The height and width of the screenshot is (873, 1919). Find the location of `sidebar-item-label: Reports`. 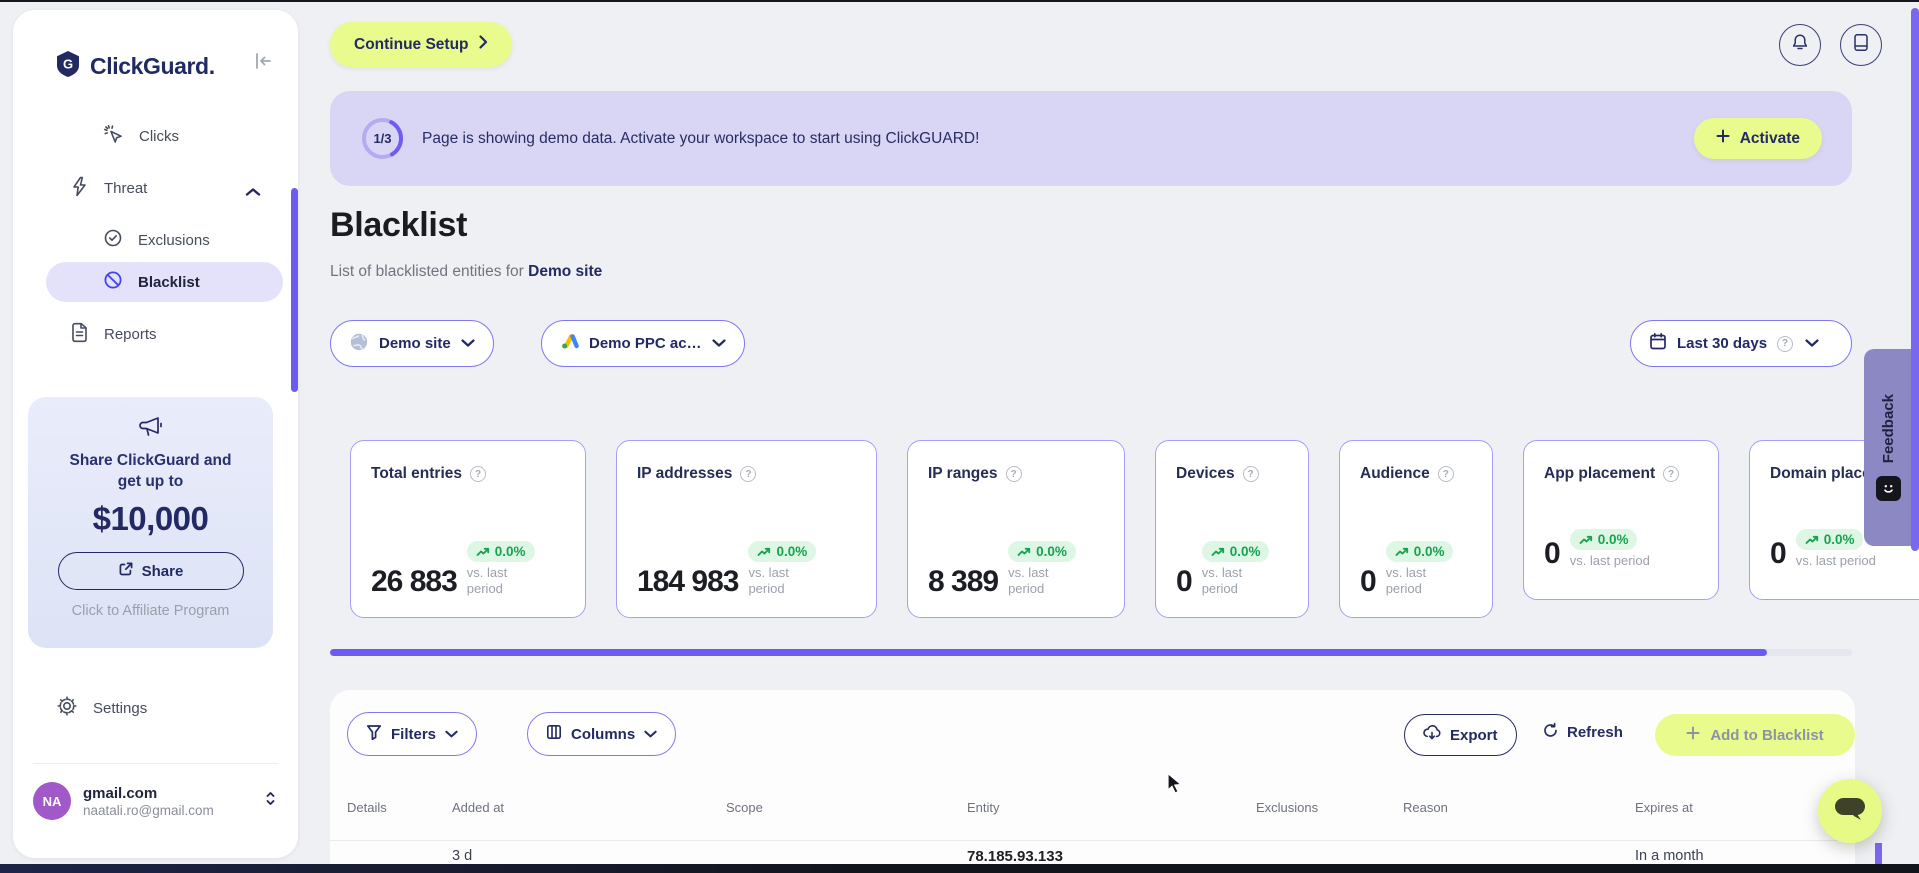

sidebar-item-label: Reports is located at coordinates (130, 334).